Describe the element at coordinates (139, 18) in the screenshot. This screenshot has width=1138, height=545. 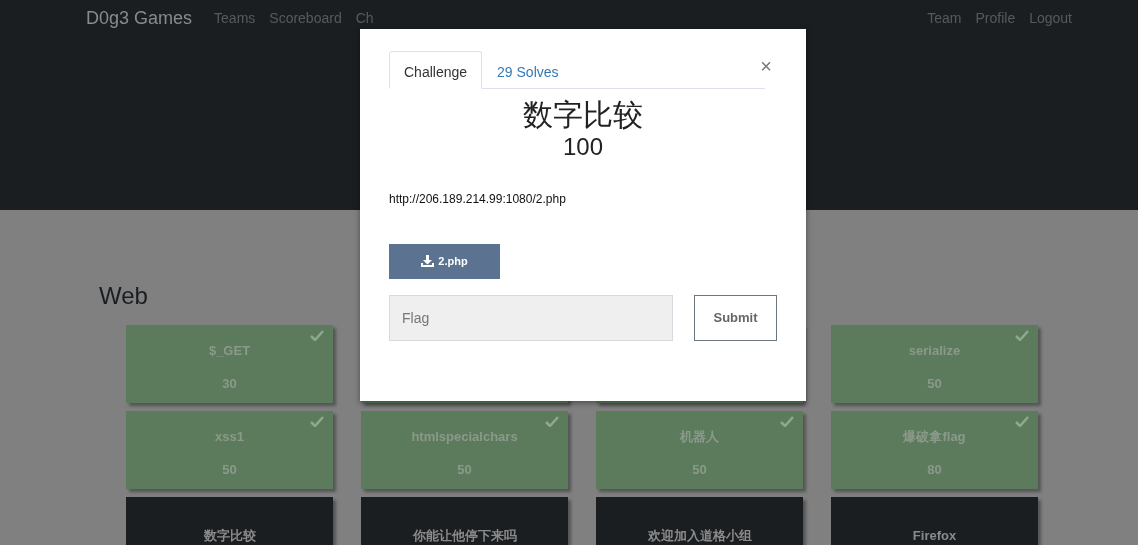
I see `brand-logo: D0g3 Games` at that location.